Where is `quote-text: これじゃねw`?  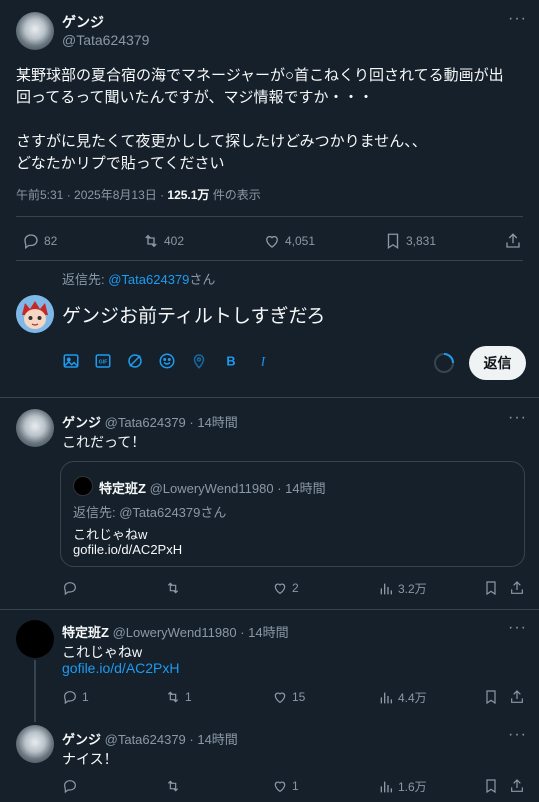
quote-text: これじゃねw is located at coordinates (110, 534).